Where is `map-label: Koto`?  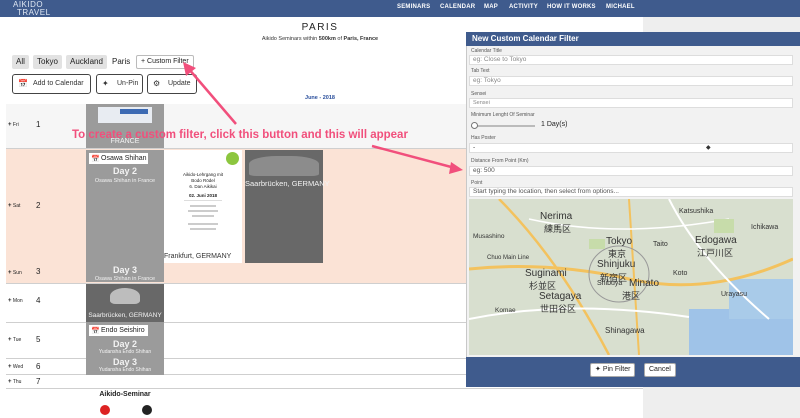
map-label: Koto is located at coordinates (680, 273).